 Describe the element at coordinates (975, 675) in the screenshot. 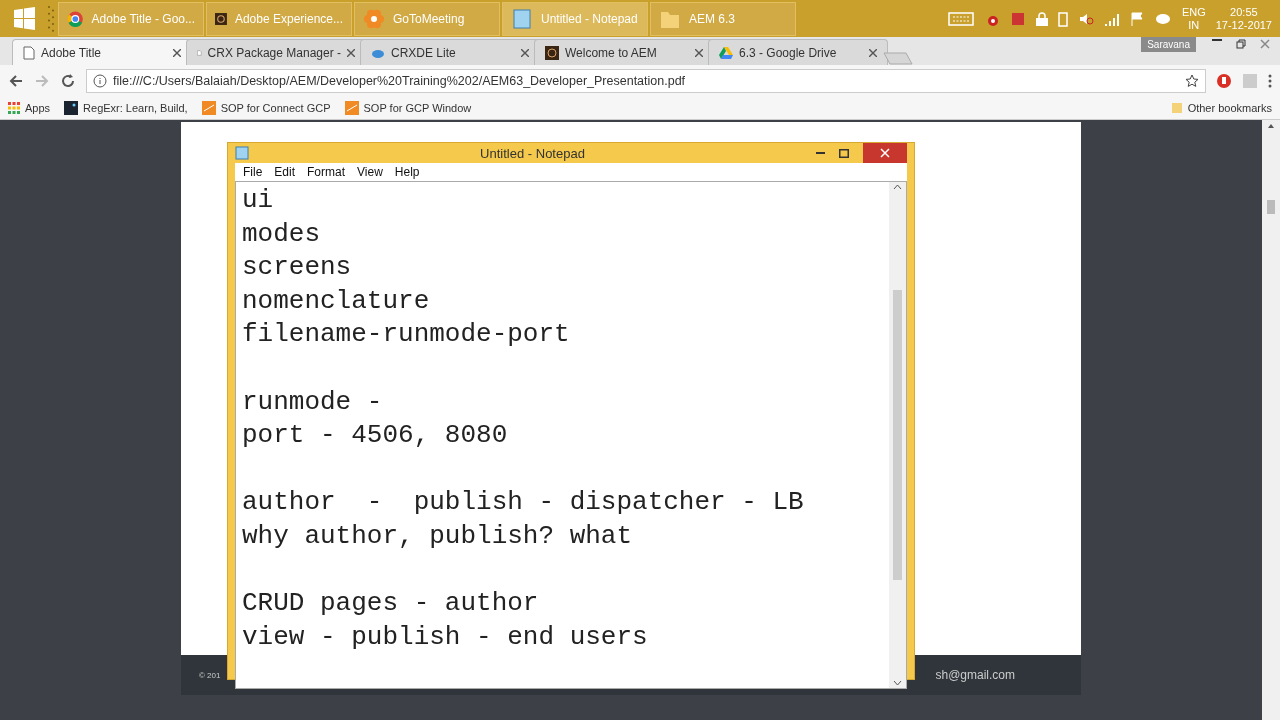

I see `footer-email: sh@gmail.com` at that location.